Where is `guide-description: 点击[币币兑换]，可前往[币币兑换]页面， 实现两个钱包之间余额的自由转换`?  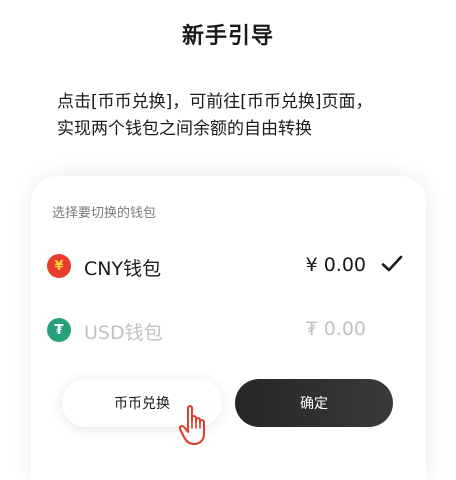 guide-description: 点击[币币兑换]，可前往[币币兑换]页面， 实现两个钱包之间余额的自由转换 is located at coordinates (237, 116).